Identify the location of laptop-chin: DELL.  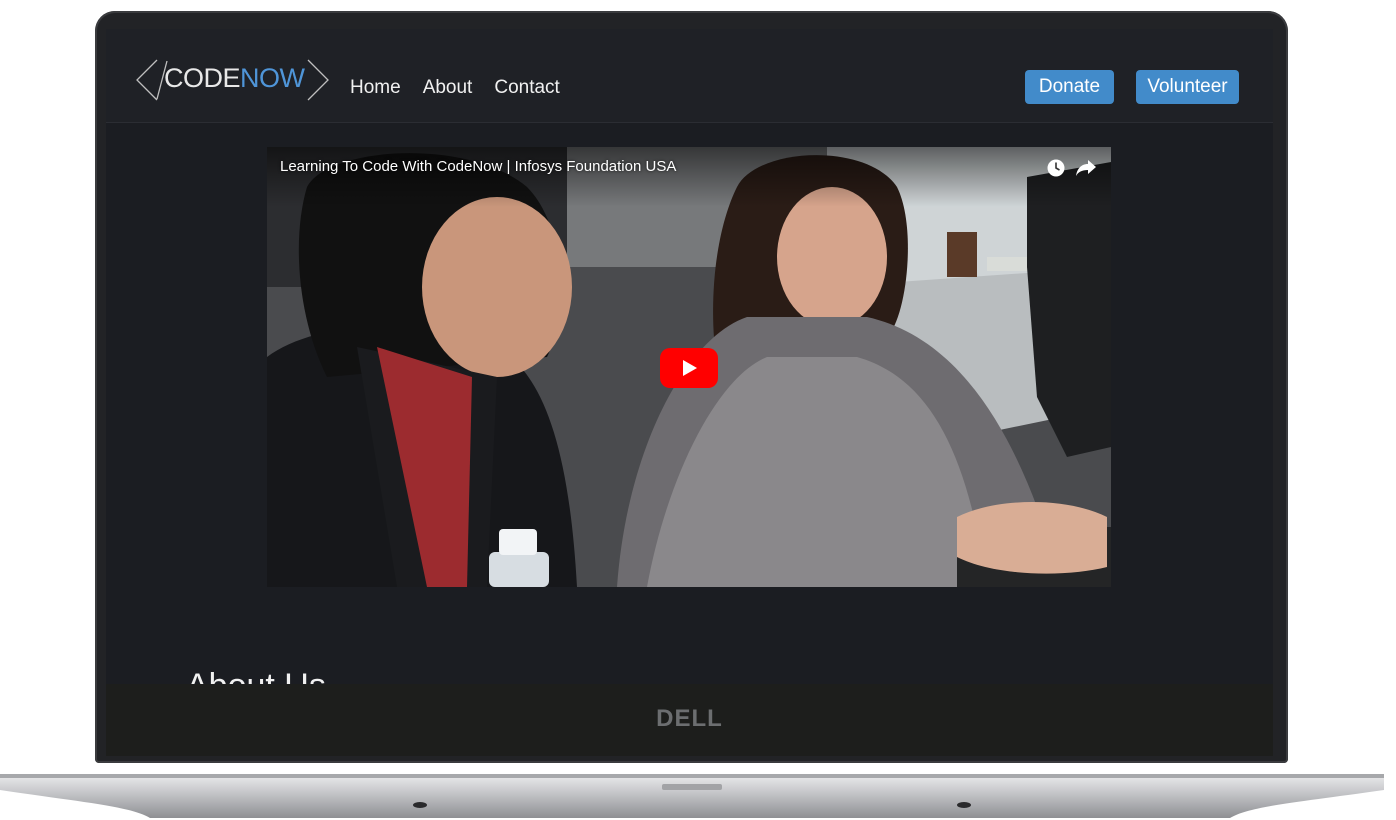
(689, 720).